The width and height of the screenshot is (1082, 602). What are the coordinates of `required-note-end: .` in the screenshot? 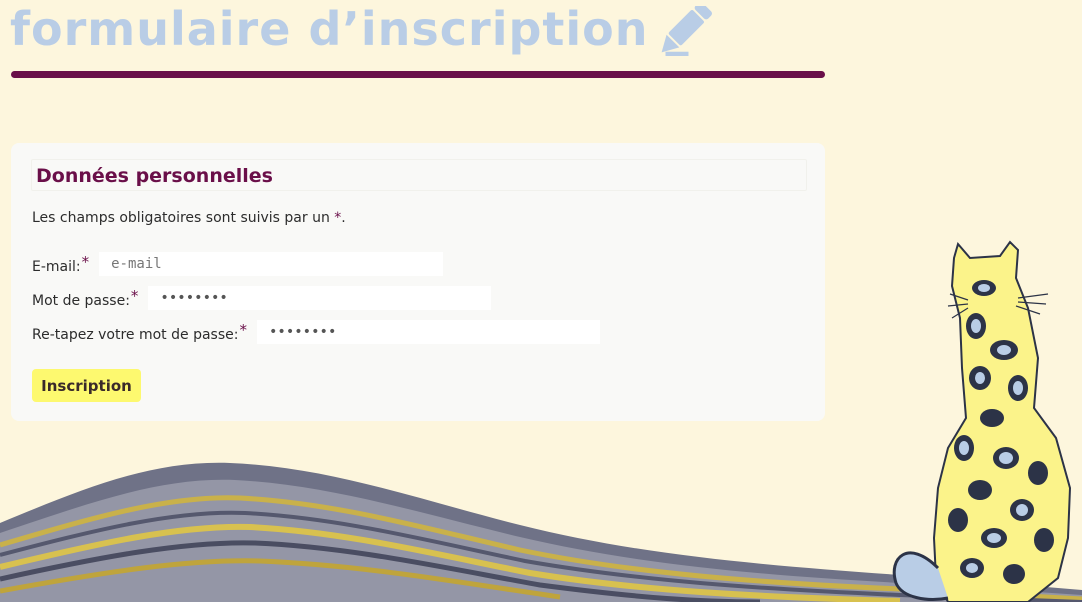 It's located at (343, 218).